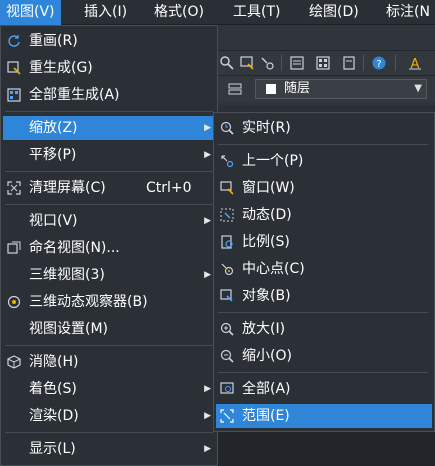  Describe the element at coordinates (227, 416) in the screenshot. I see `zoom-extents-icon` at that location.